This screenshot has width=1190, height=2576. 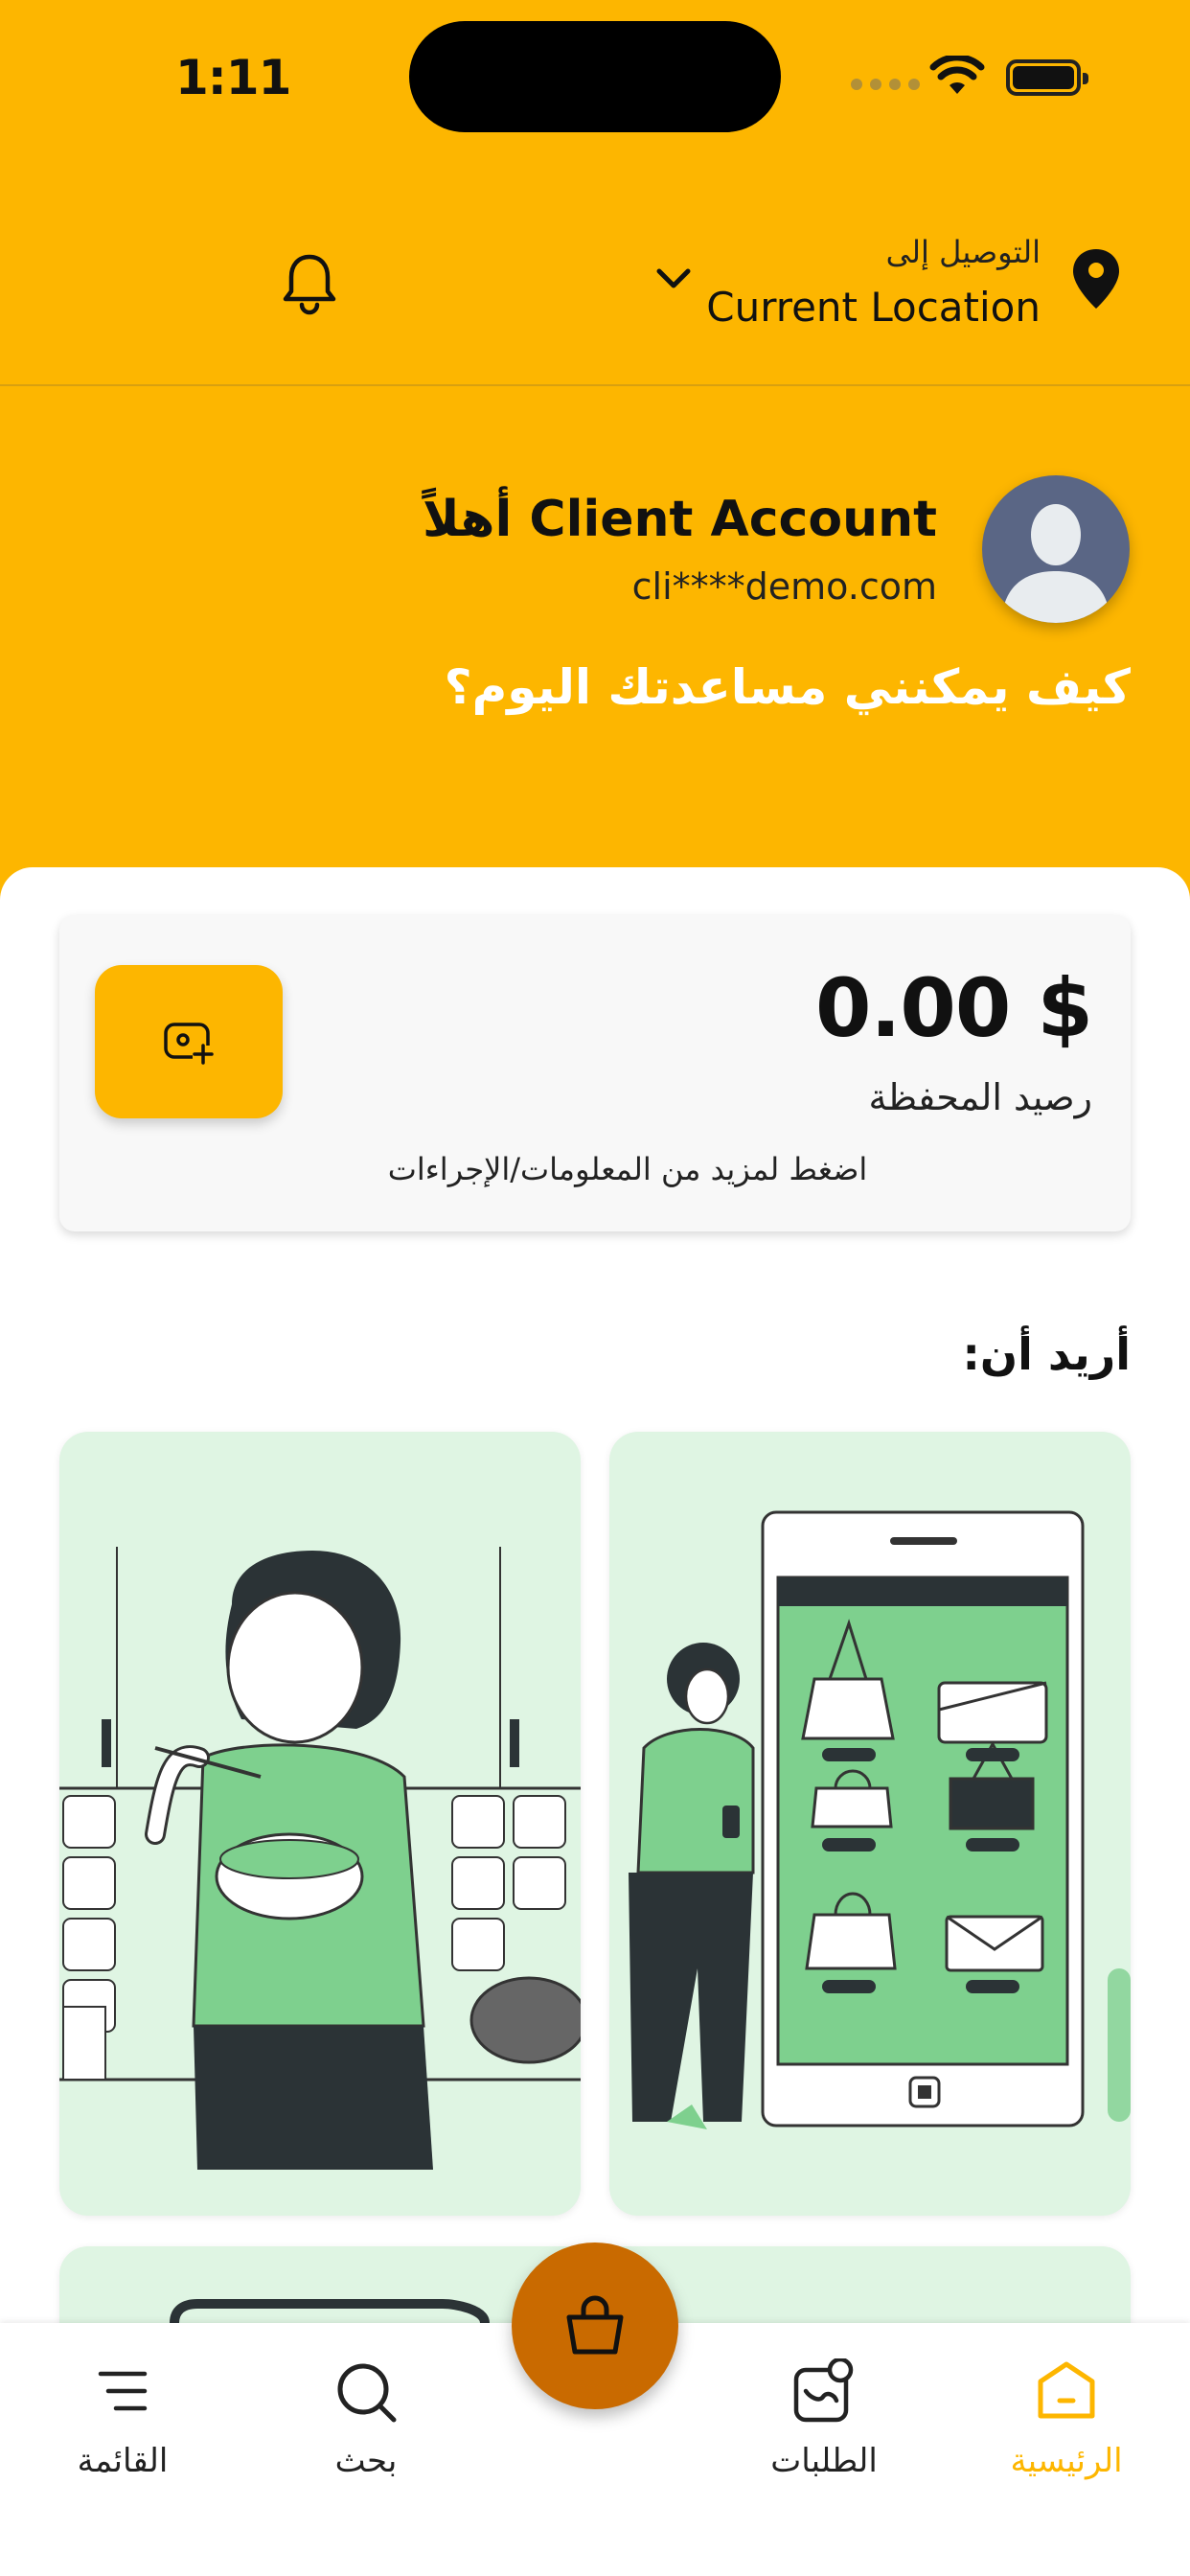 I want to click on shopping-service-tile, so click(x=870, y=1824).